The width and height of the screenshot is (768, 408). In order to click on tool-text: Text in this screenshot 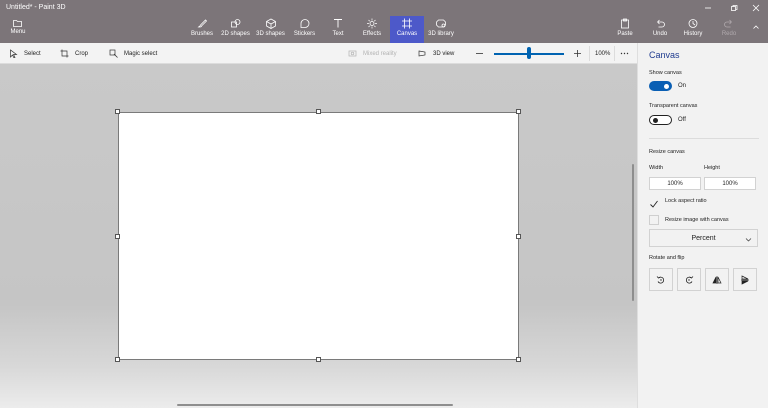, I will do `click(338, 29)`.